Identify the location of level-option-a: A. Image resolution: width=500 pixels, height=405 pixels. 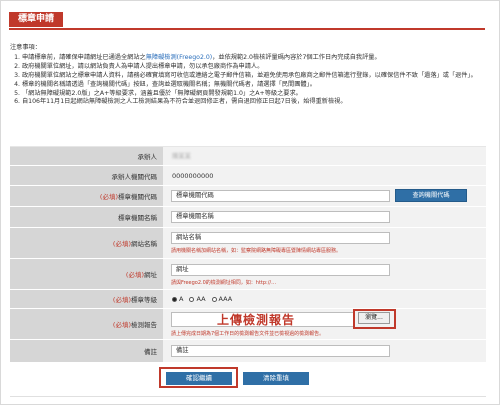
(177, 299).